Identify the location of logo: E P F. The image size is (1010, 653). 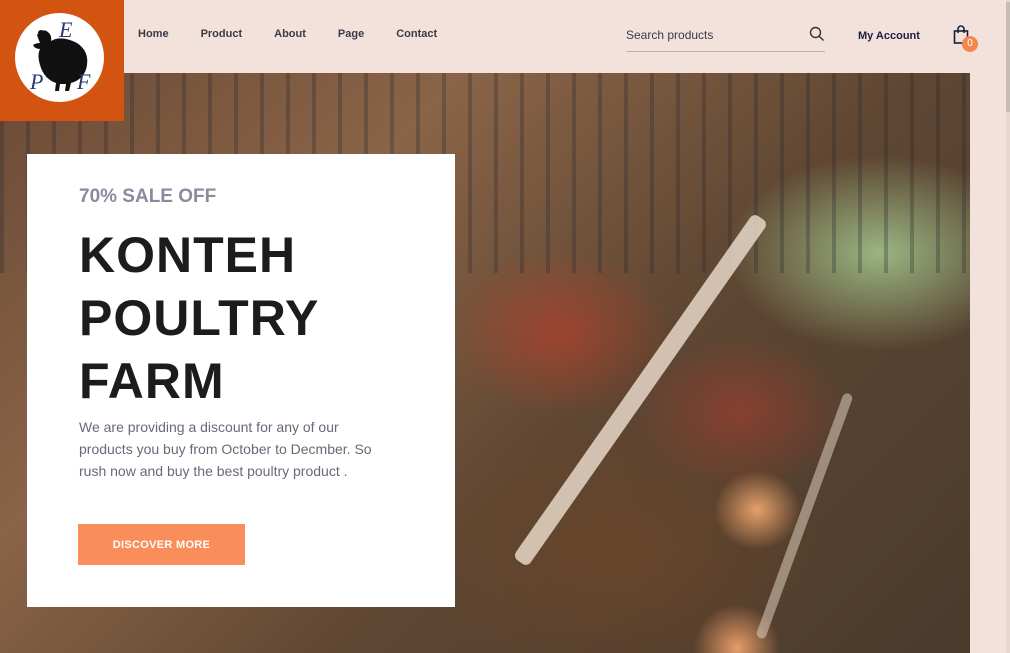
(62, 60).